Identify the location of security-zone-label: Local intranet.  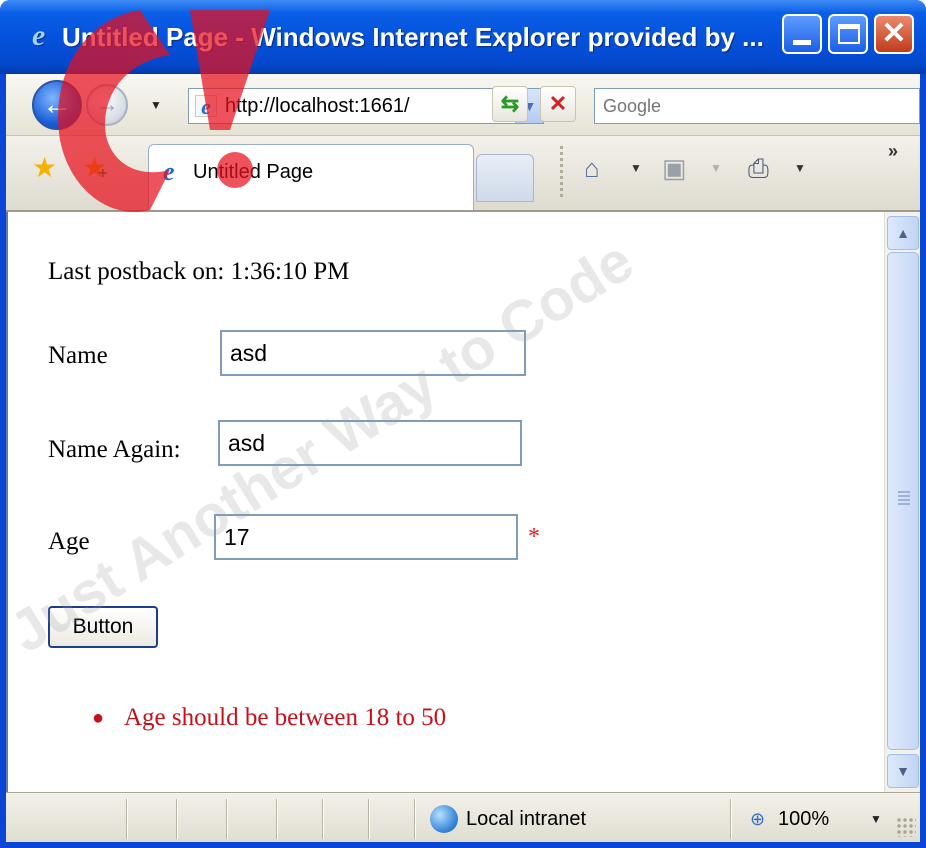
(526, 819).